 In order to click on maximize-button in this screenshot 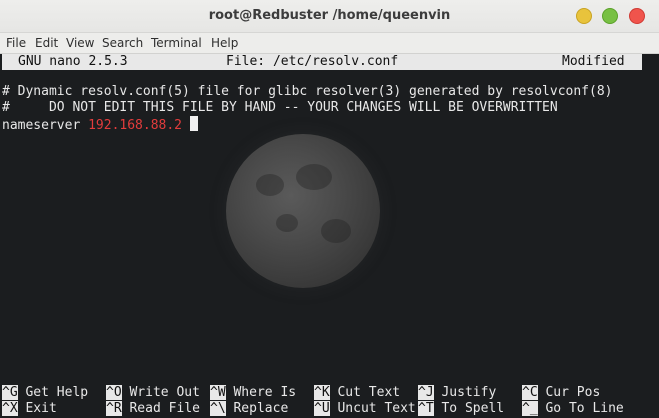, I will do `click(610, 16)`.